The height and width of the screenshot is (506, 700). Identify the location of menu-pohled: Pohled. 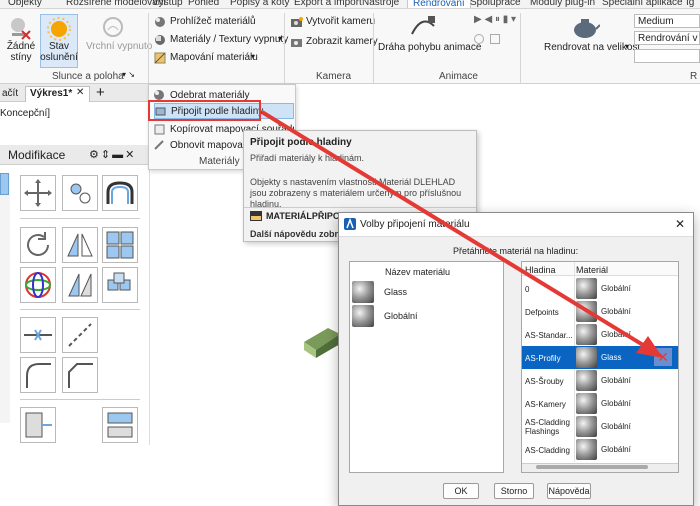
(203, 4).